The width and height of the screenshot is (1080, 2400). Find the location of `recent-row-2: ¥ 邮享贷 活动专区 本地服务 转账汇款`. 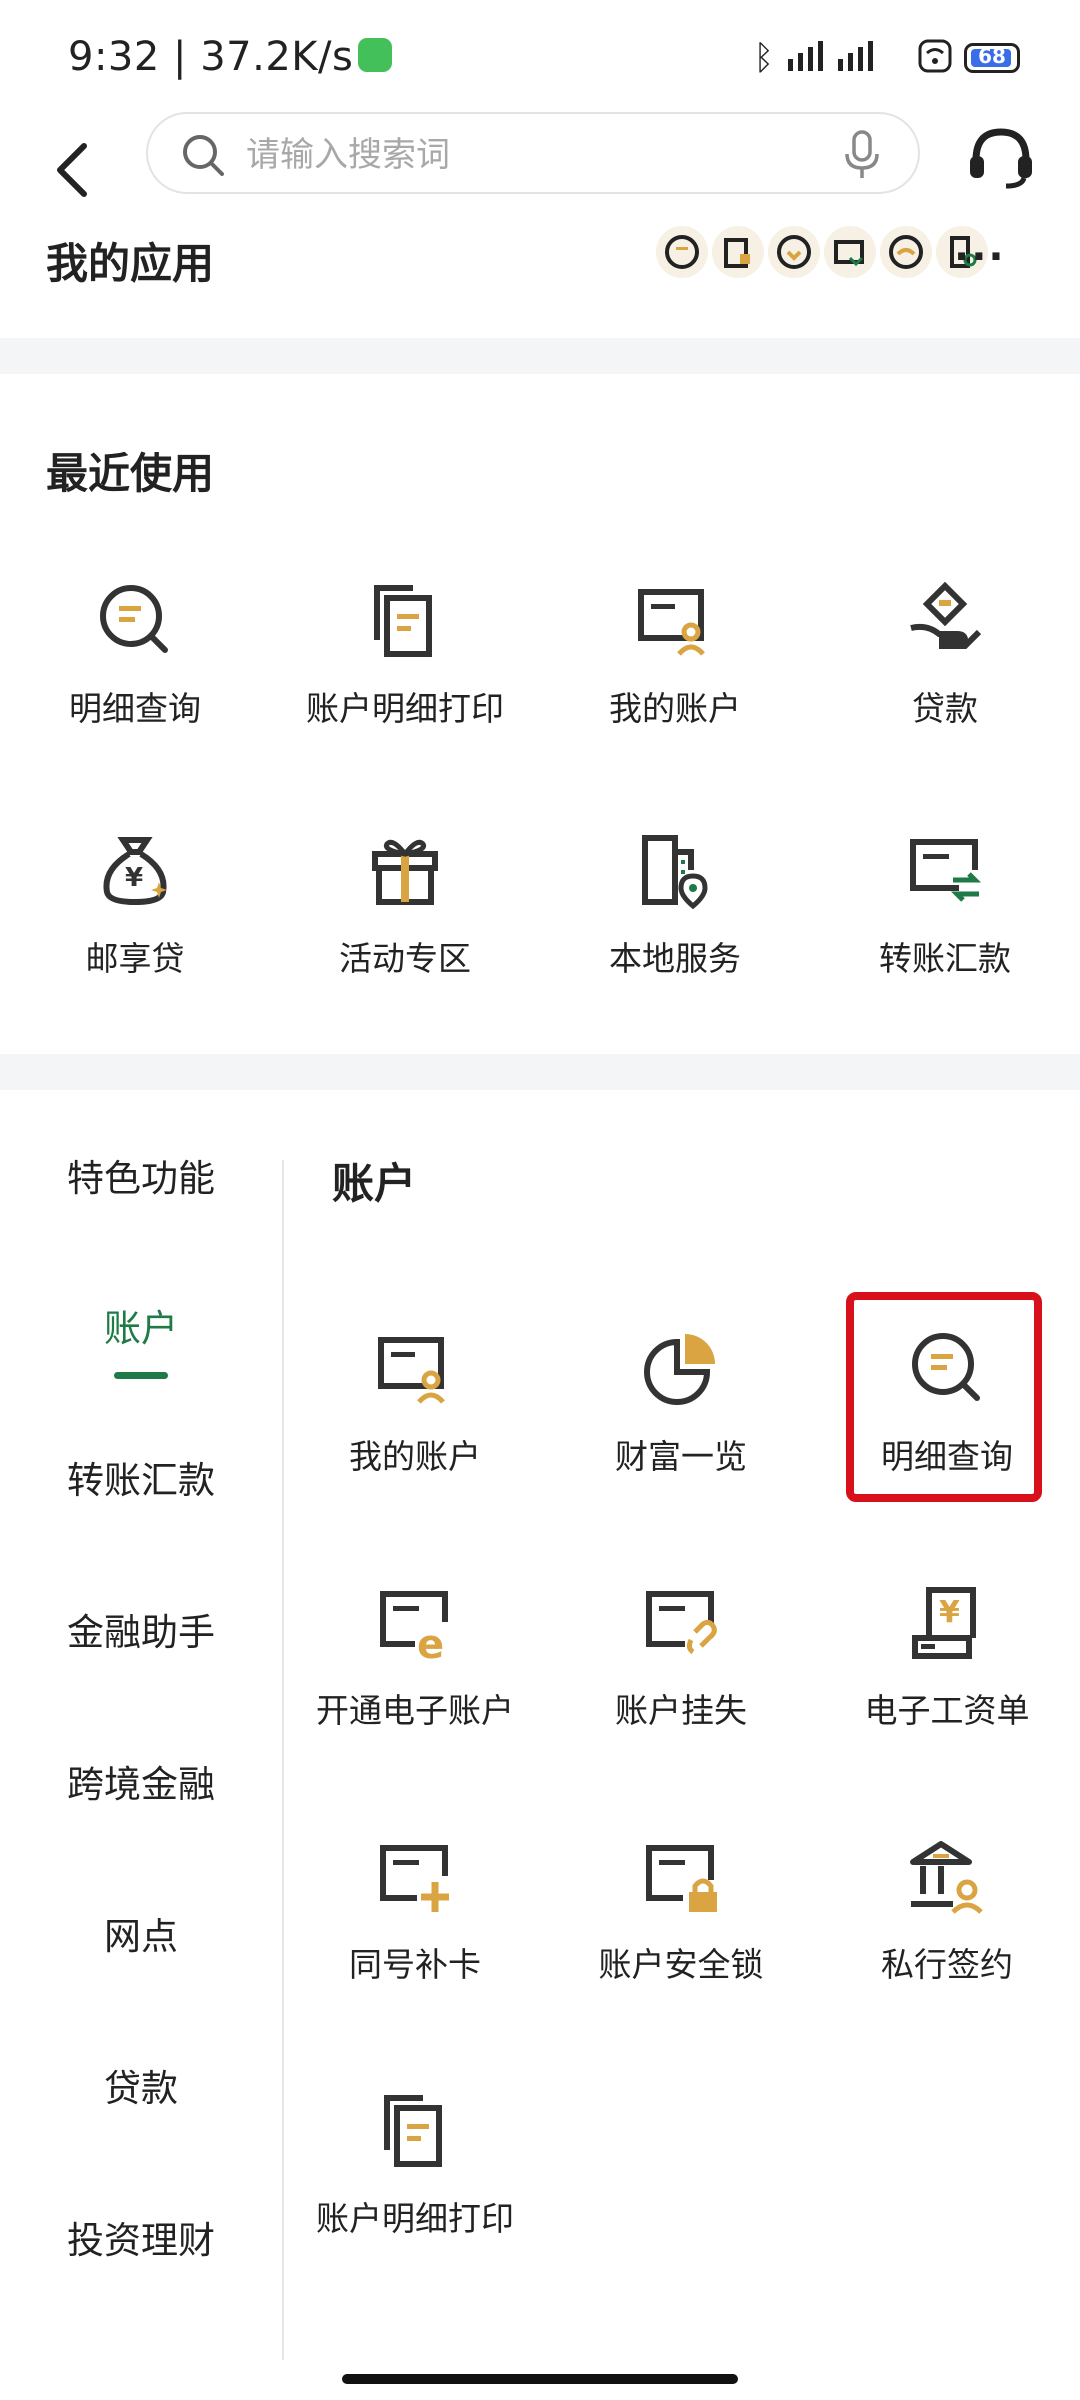

recent-row-2: ¥ 邮享贷 活动专区 本地服务 转账汇款 is located at coordinates (540, 905).